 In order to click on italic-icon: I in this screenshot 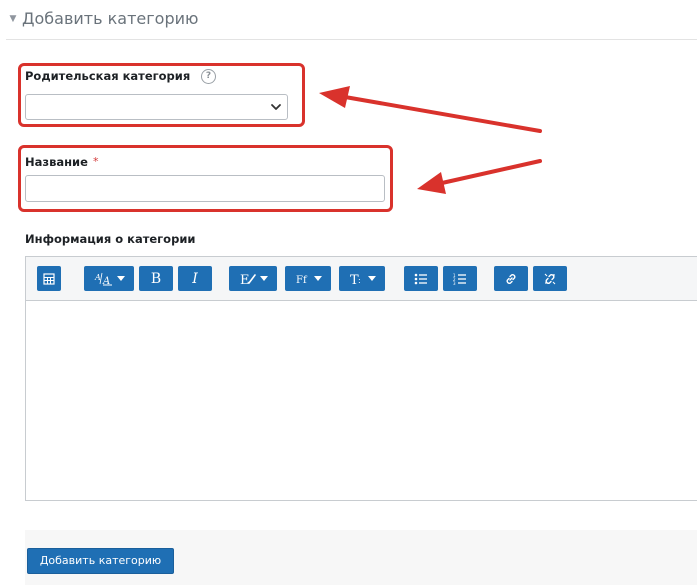, I will do `click(195, 278)`.